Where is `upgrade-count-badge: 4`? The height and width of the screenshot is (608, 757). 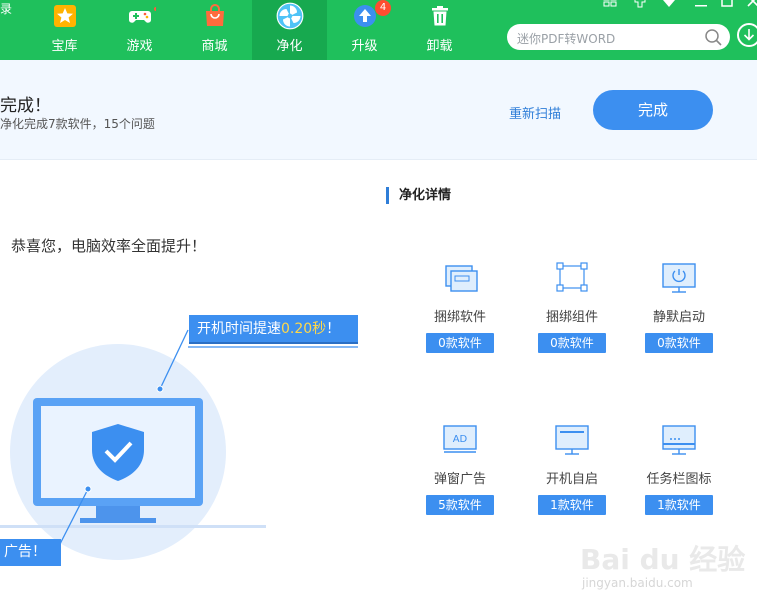
upgrade-count-badge: 4 is located at coordinates (383, 8).